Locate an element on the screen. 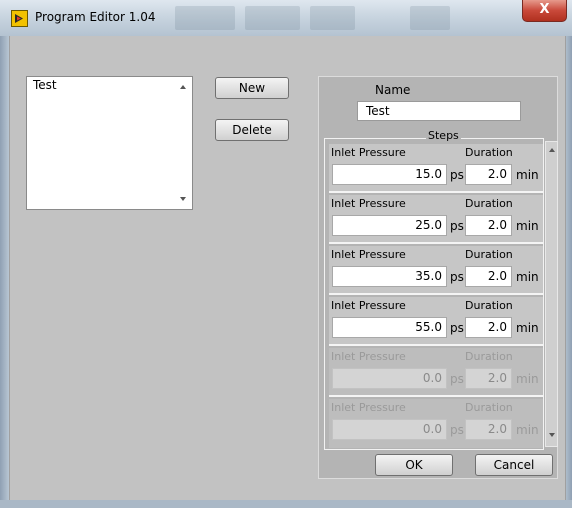  program-listbox: Test is located at coordinates (109, 143).